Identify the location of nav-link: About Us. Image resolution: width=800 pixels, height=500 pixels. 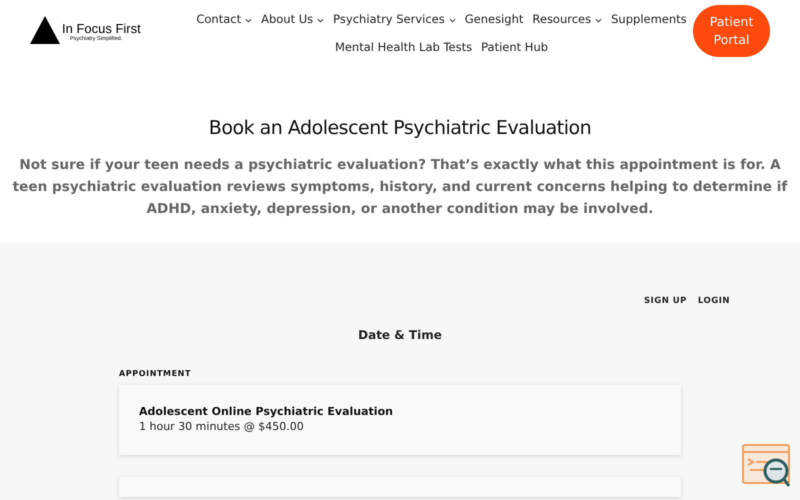
(292, 19).